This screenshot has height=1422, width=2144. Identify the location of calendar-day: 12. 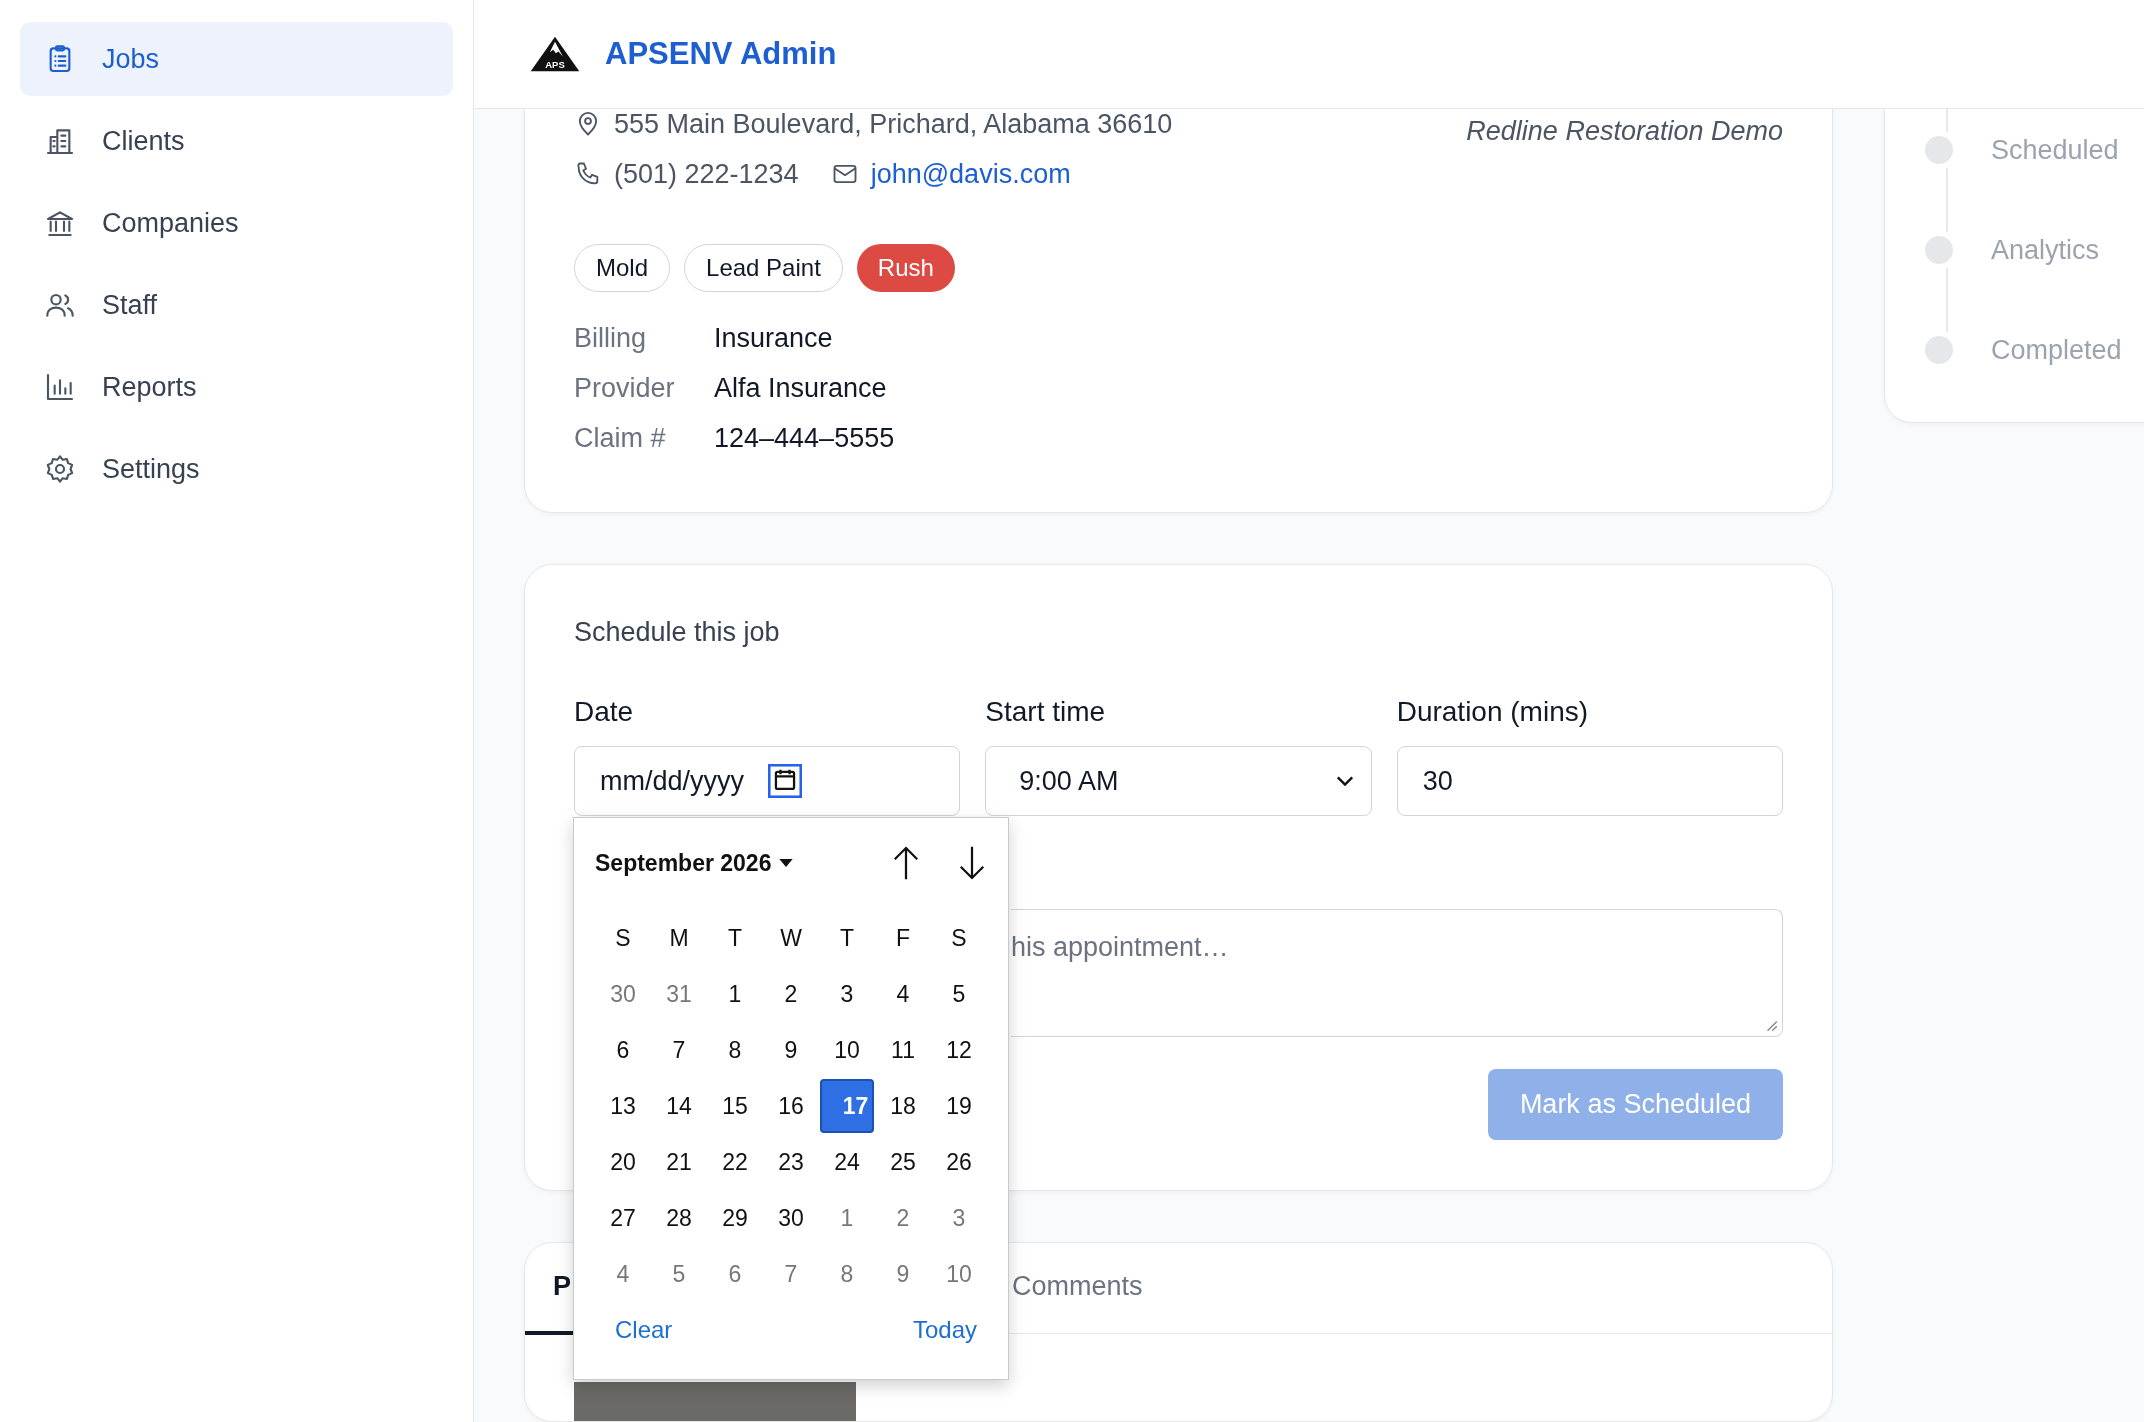
(959, 1050).